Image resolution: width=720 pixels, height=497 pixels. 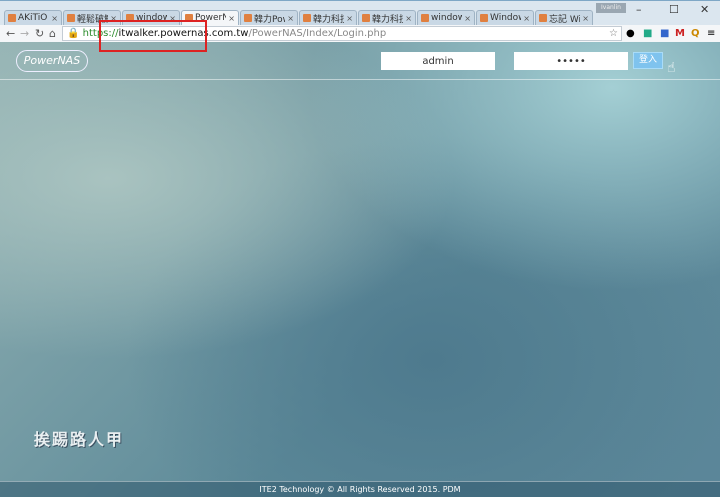 I want to click on tab-label: 忘記 Win, so click(x=564, y=19).